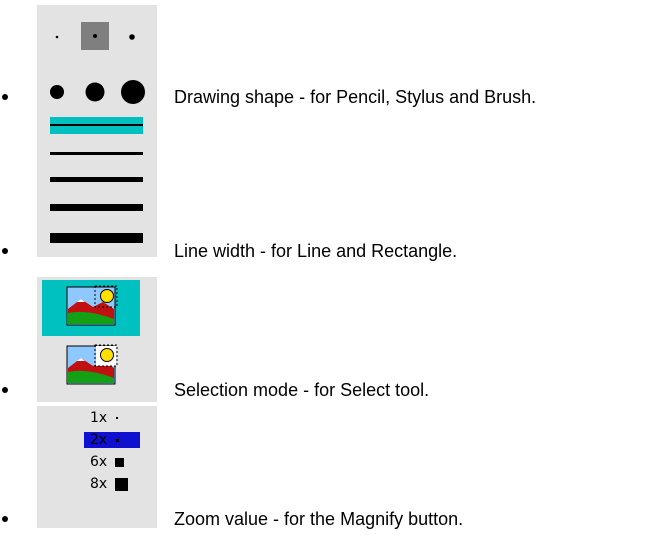  I want to click on zoom-panel: 1x 2x 6x 8x, so click(97, 467).